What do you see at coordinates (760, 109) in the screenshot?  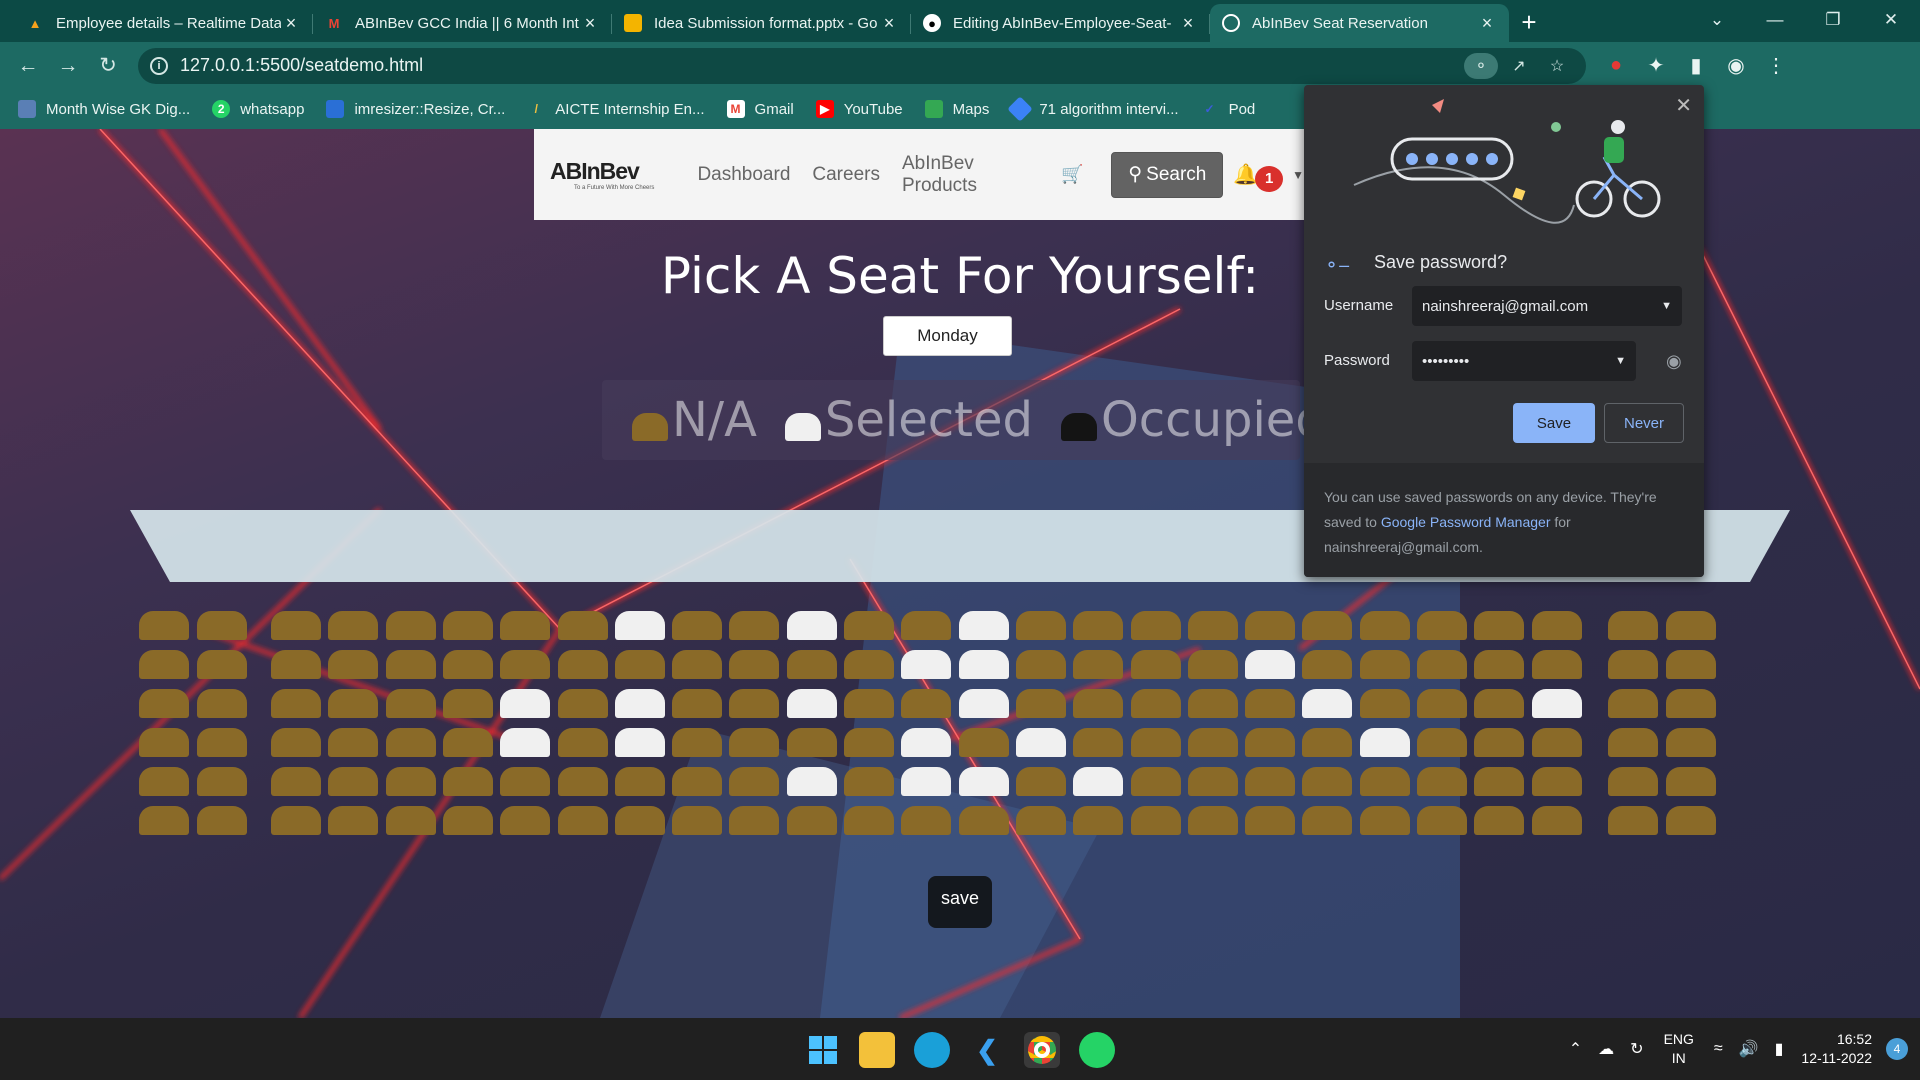 I see `bookmark-gmail: M Gmail` at bounding box center [760, 109].